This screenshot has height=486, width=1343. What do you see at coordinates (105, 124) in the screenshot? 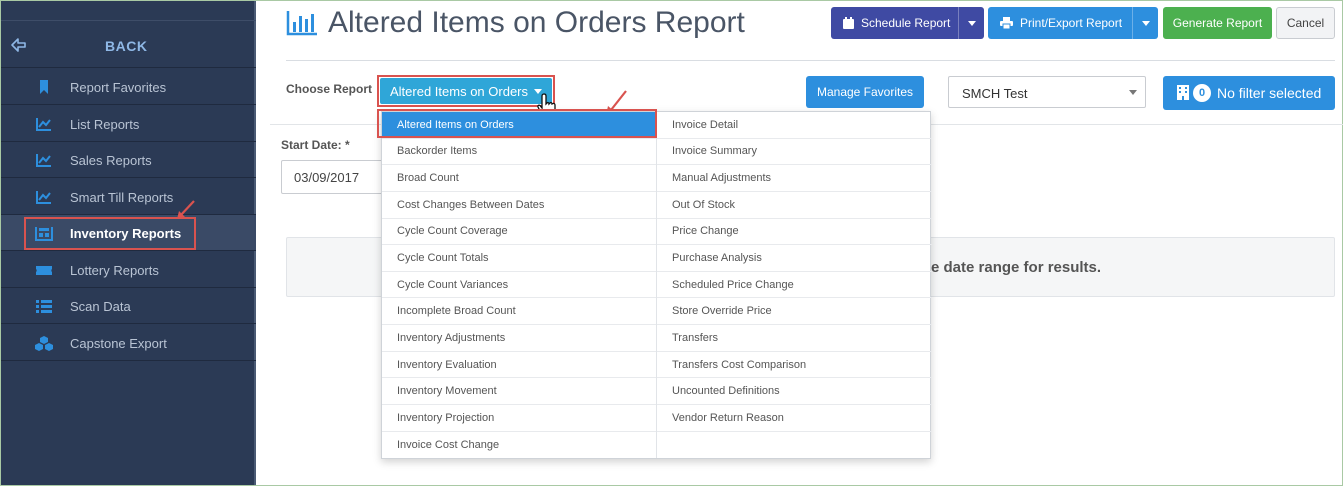
I see `sidebar-item-label: List Reports` at bounding box center [105, 124].